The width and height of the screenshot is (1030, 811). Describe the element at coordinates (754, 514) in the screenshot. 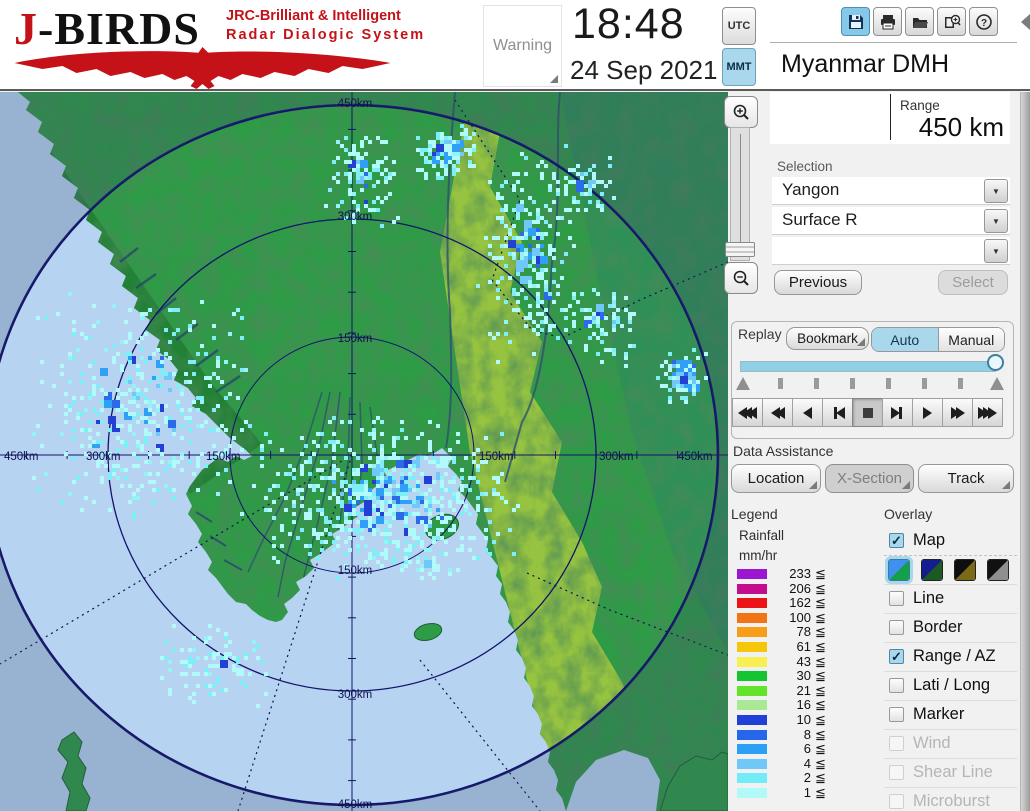

I see `legend-label: Legend` at that location.